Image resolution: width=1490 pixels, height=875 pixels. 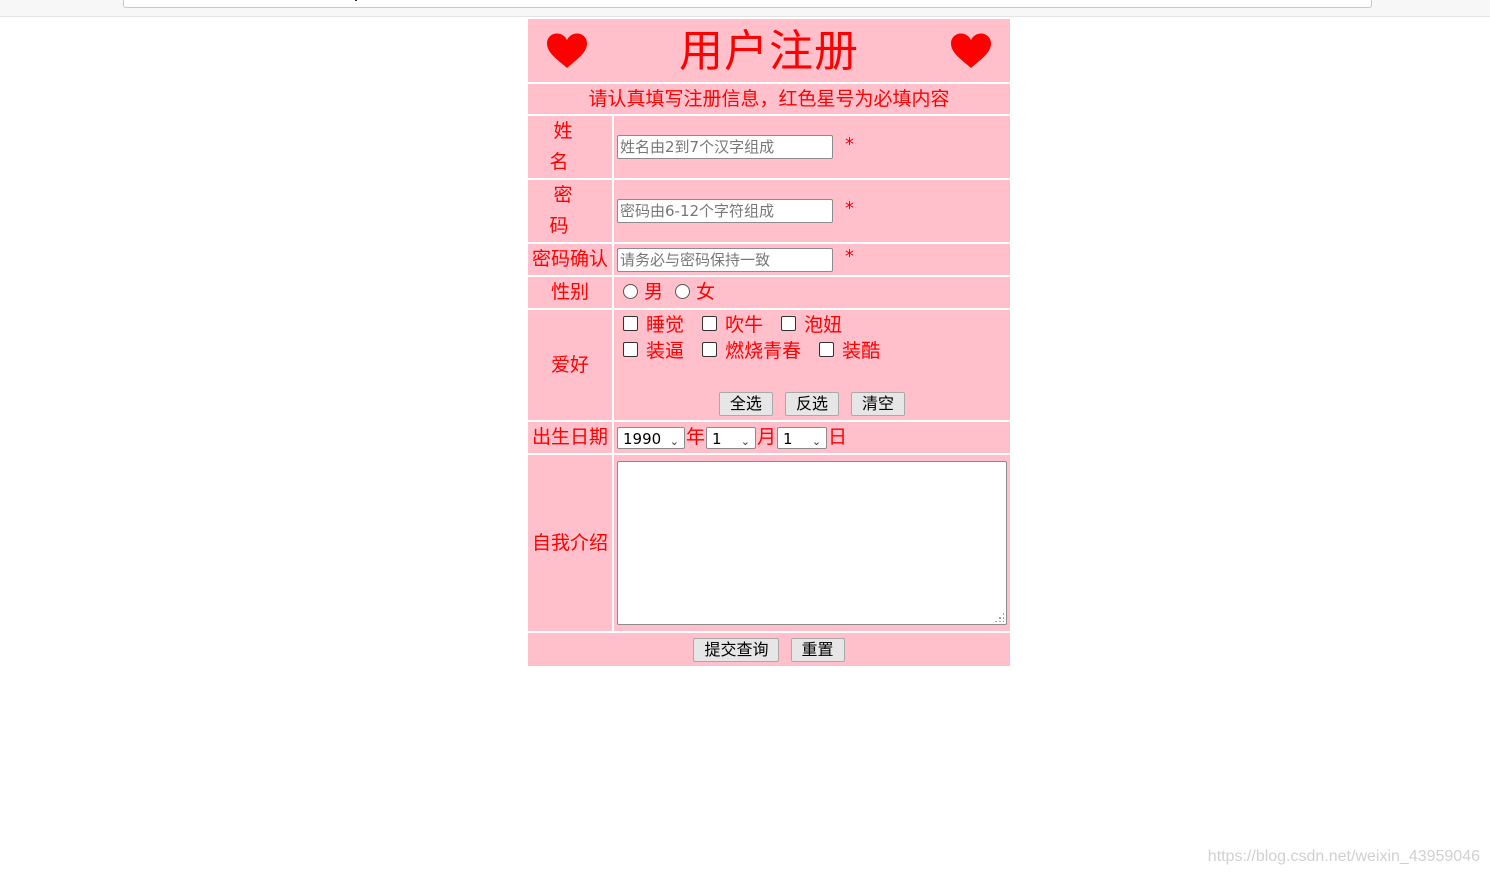 I want to click on hobby-option-label: 吹牛, so click(x=744, y=325).